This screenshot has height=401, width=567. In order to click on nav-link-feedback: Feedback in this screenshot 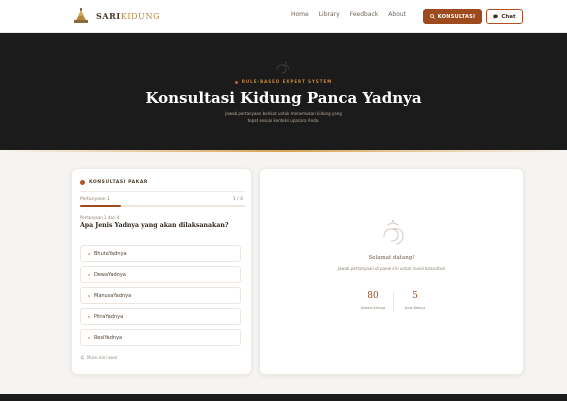, I will do `click(364, 14)`.